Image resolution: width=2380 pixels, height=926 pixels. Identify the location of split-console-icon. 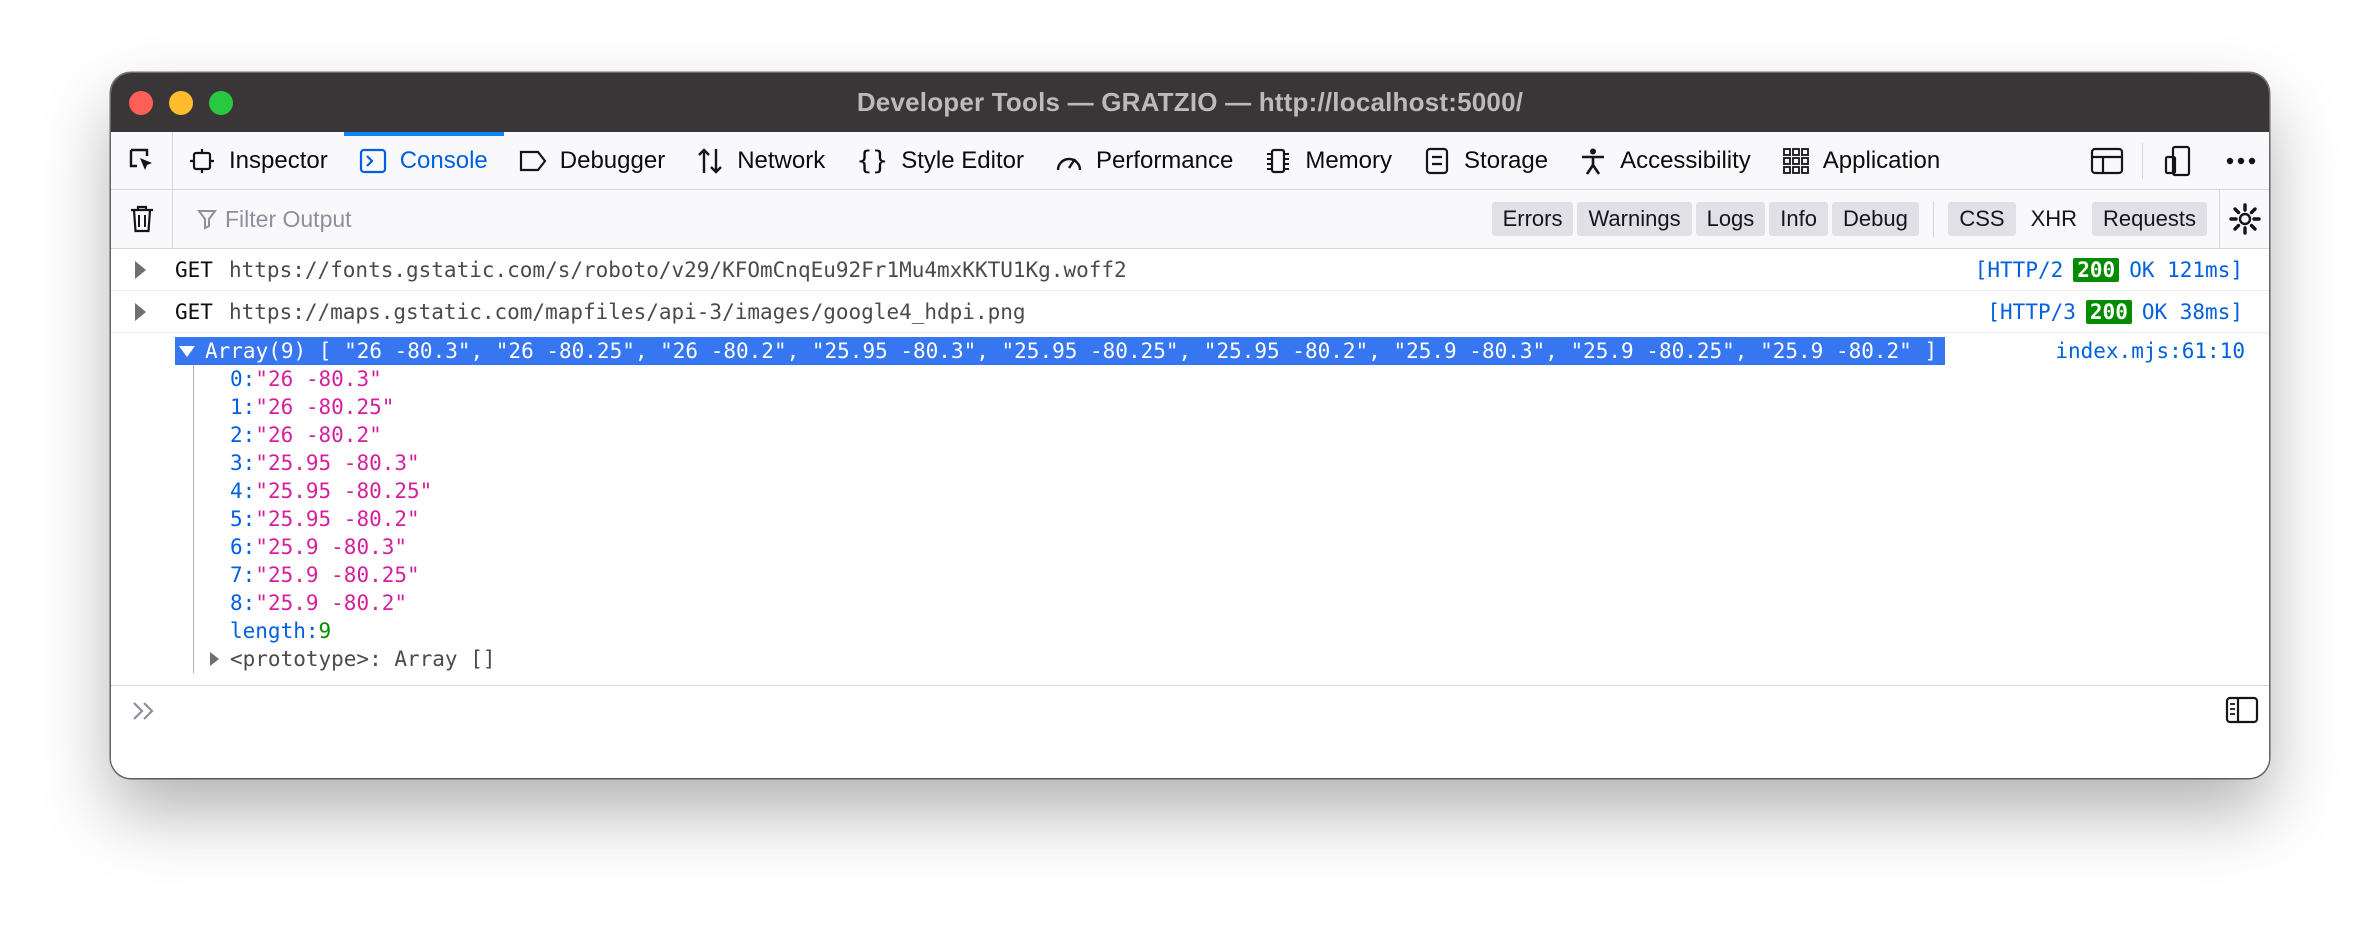
(2106, 161).